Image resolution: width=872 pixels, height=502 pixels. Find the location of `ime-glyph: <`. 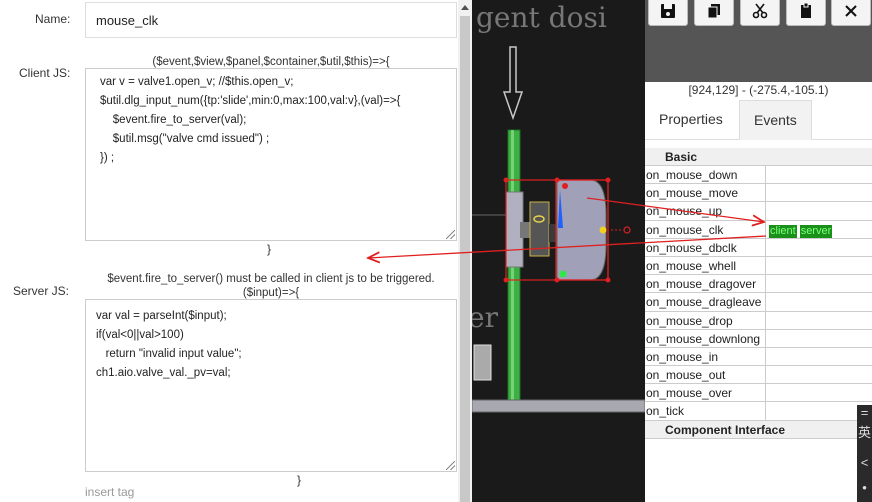

ime-glyph: < is located at coordinates (864, 462).